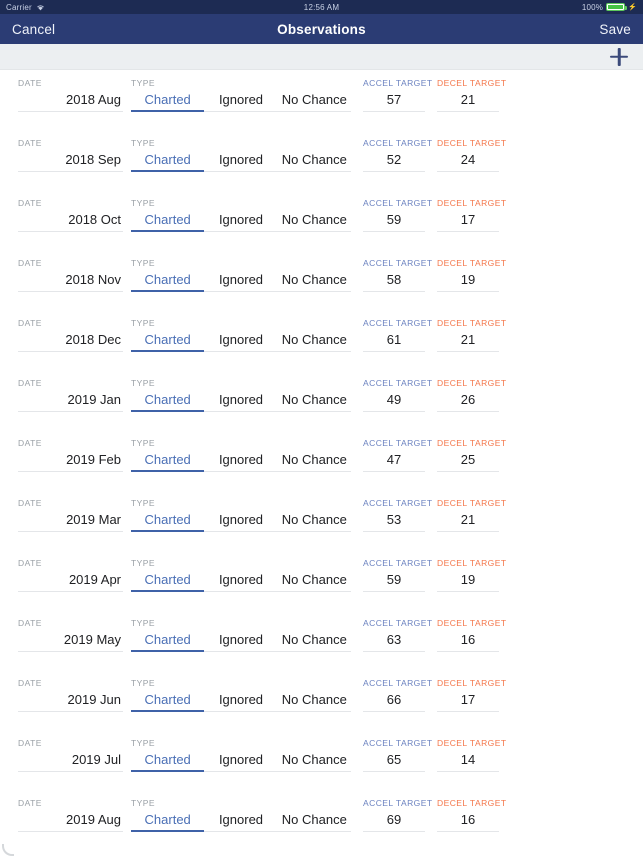 This screenshot has height=858, width=643. I want to click on decel-target-field: DECEL TARGET 16, so click(471, 815).